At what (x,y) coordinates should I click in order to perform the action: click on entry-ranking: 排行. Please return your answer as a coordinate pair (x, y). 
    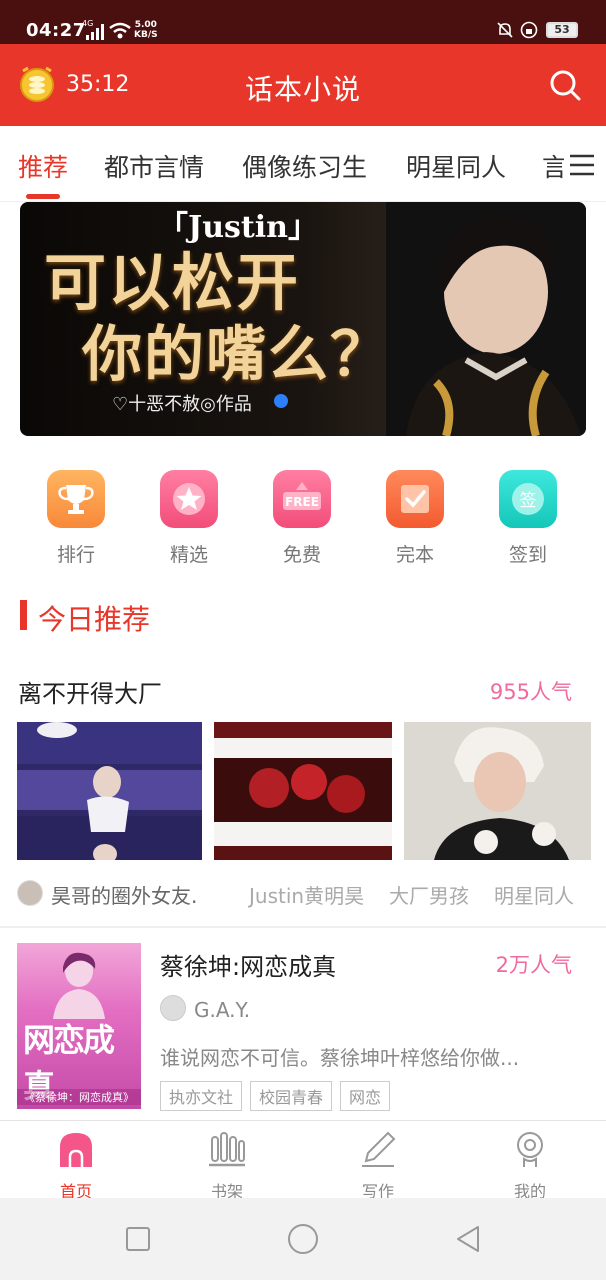
    Looking at the image, I should click on (76, 518).